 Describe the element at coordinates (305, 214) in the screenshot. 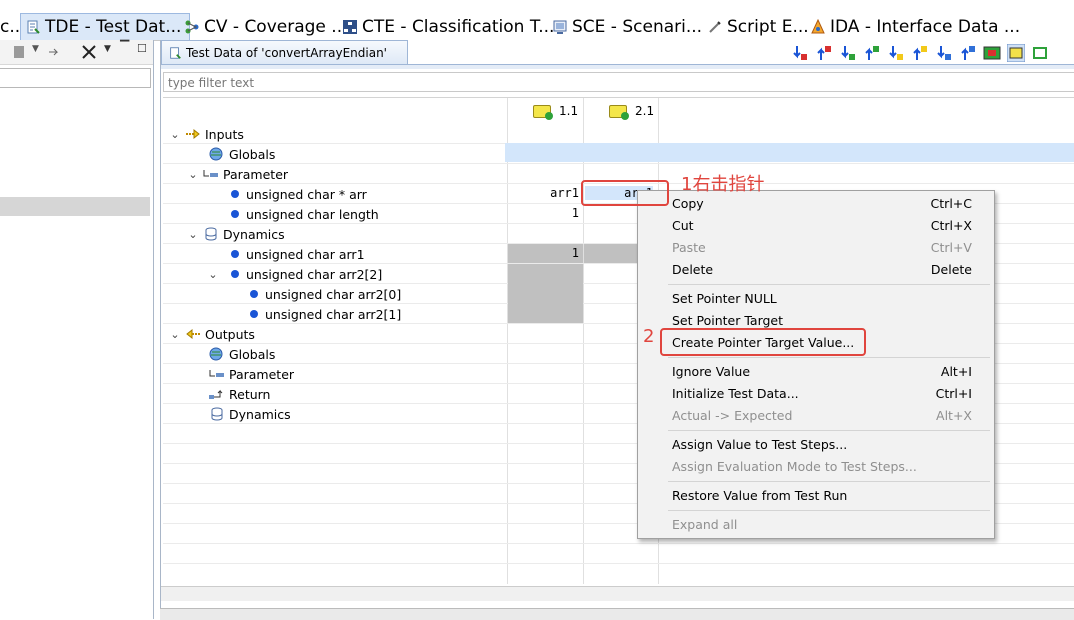

I see `tree-row-length: unsigned char length` at that location.